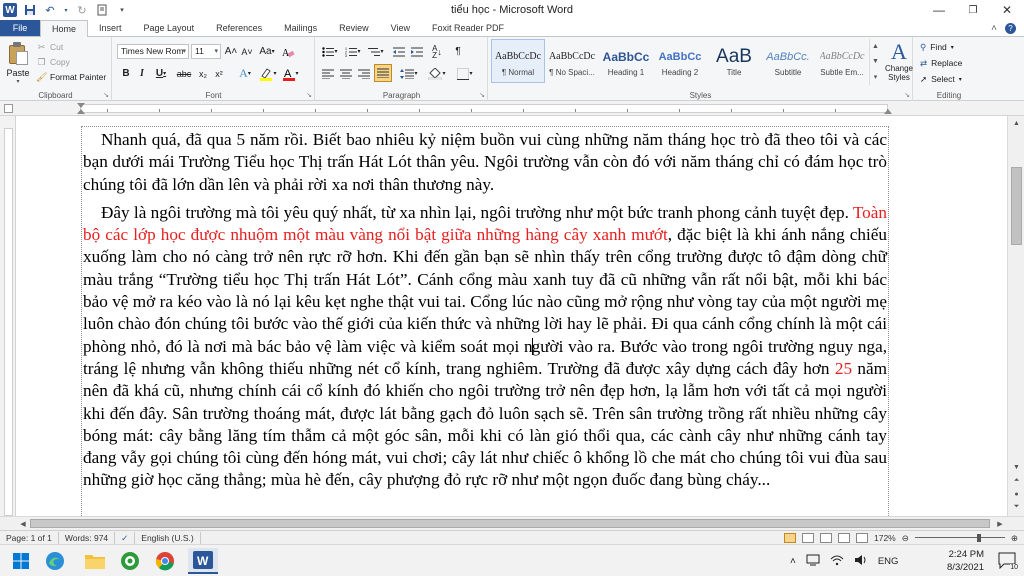  Describe the element at coordinates (1000, 524) in the screenshot. I see `scroll-right-icon: ▶` at that location.